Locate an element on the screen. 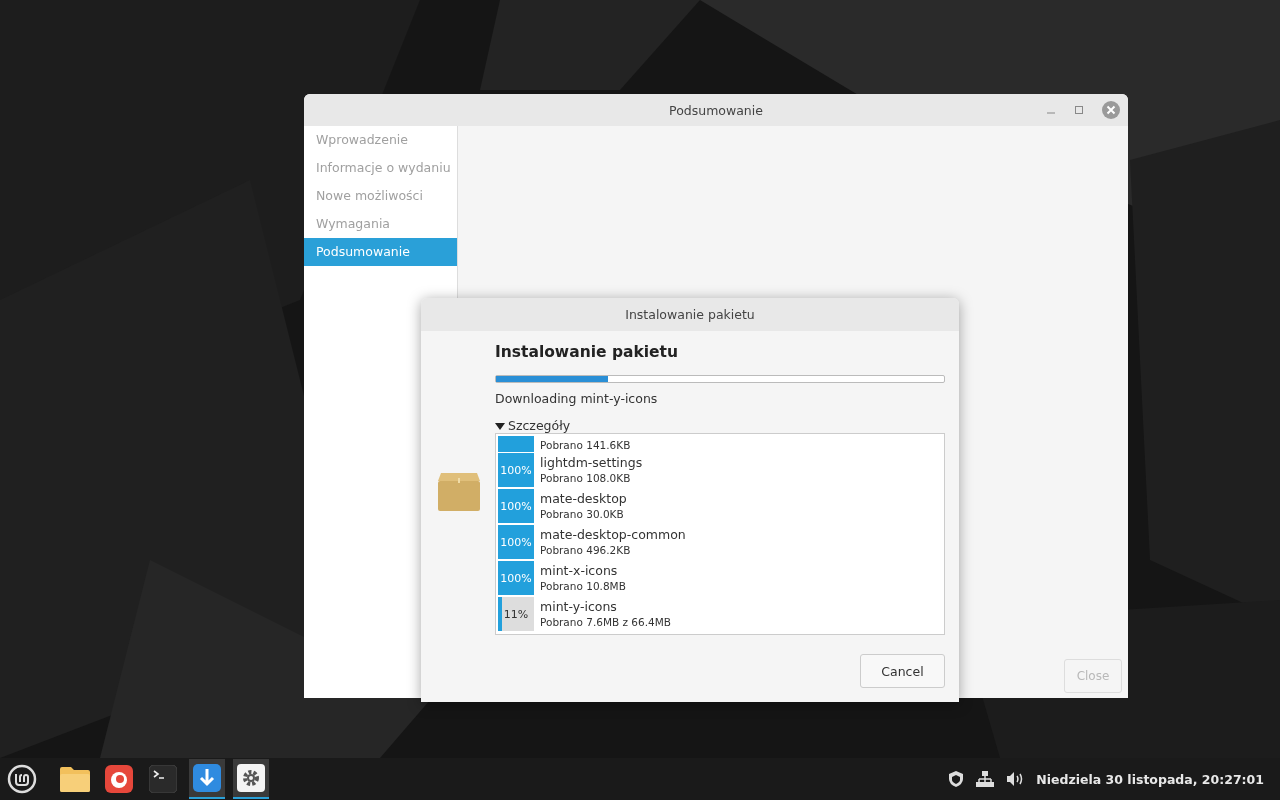  status-text: Downloading mint-y-icons is located at coordinates (577, 398).